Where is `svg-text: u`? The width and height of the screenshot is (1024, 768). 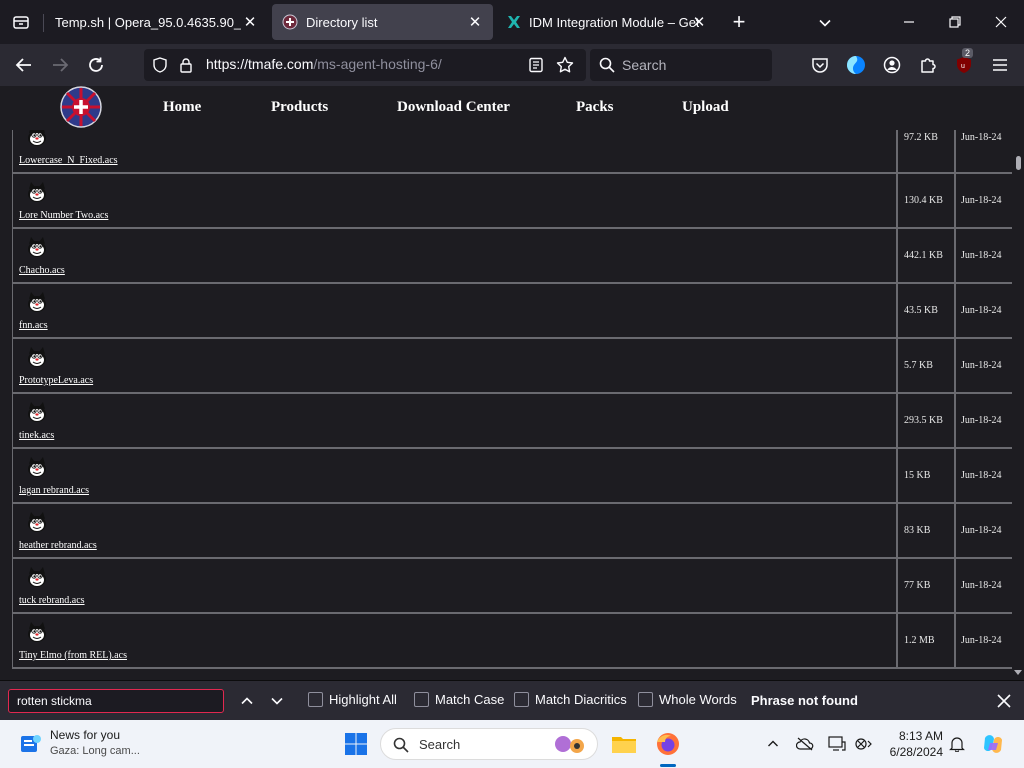
svg-text: u is located at coordinates (963, 66).